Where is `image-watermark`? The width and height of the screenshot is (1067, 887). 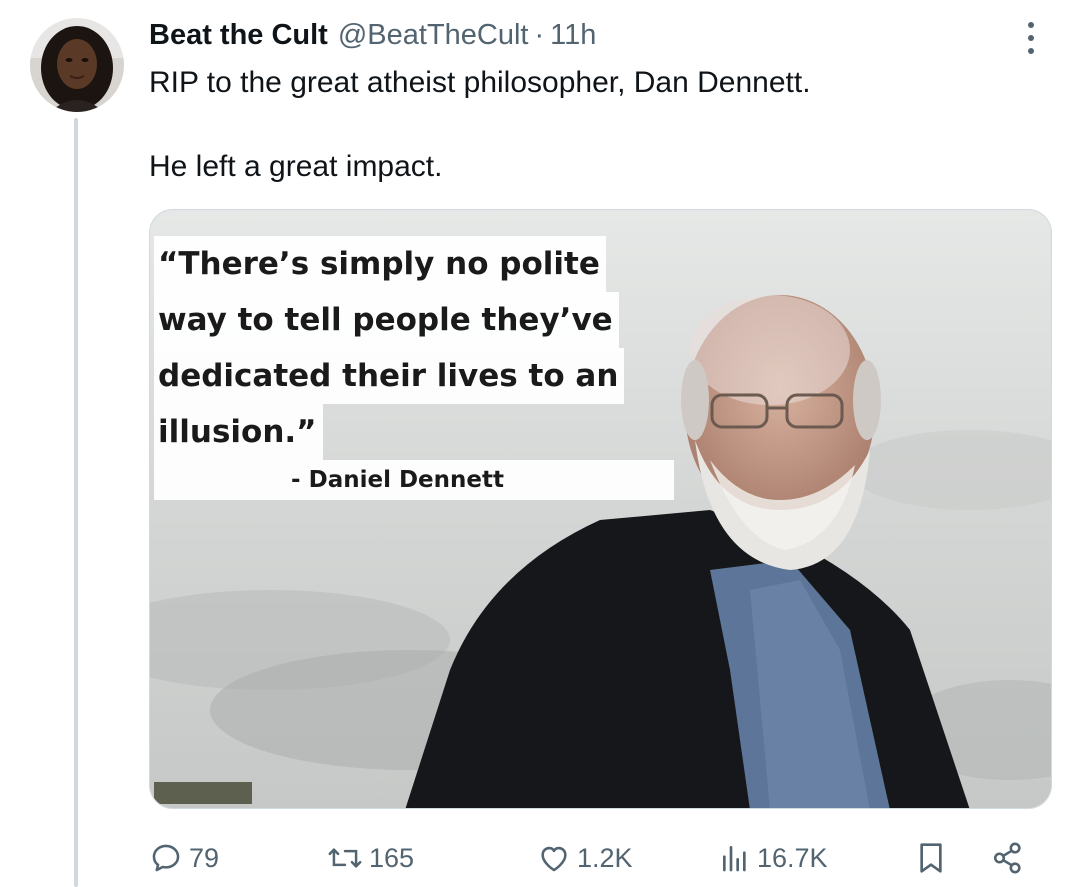
image-watermark is located at coordinates (203, 793).